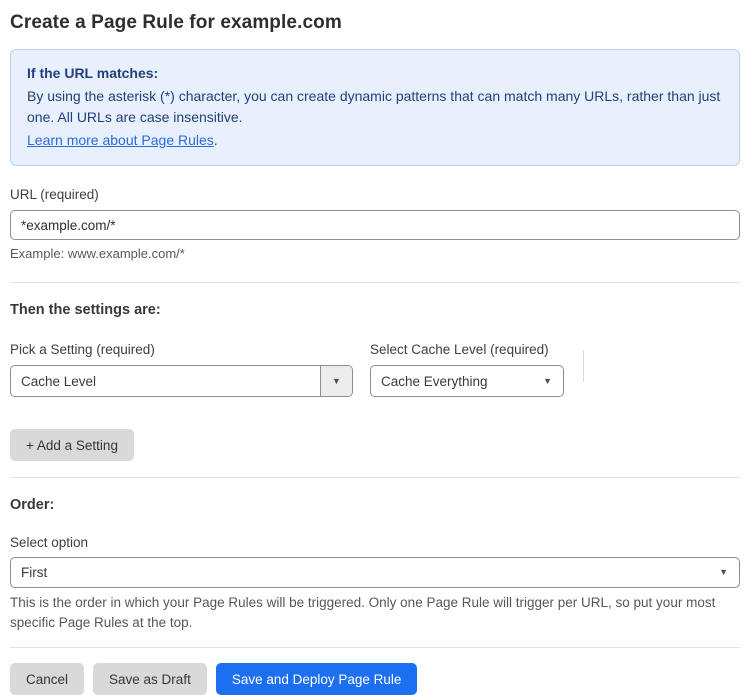 The width and height of the screenshot is (750, 695). Describe the element at coordinates (59, 381) in the screenshot. I see `setting-picker-value: Cache Level` at that location.